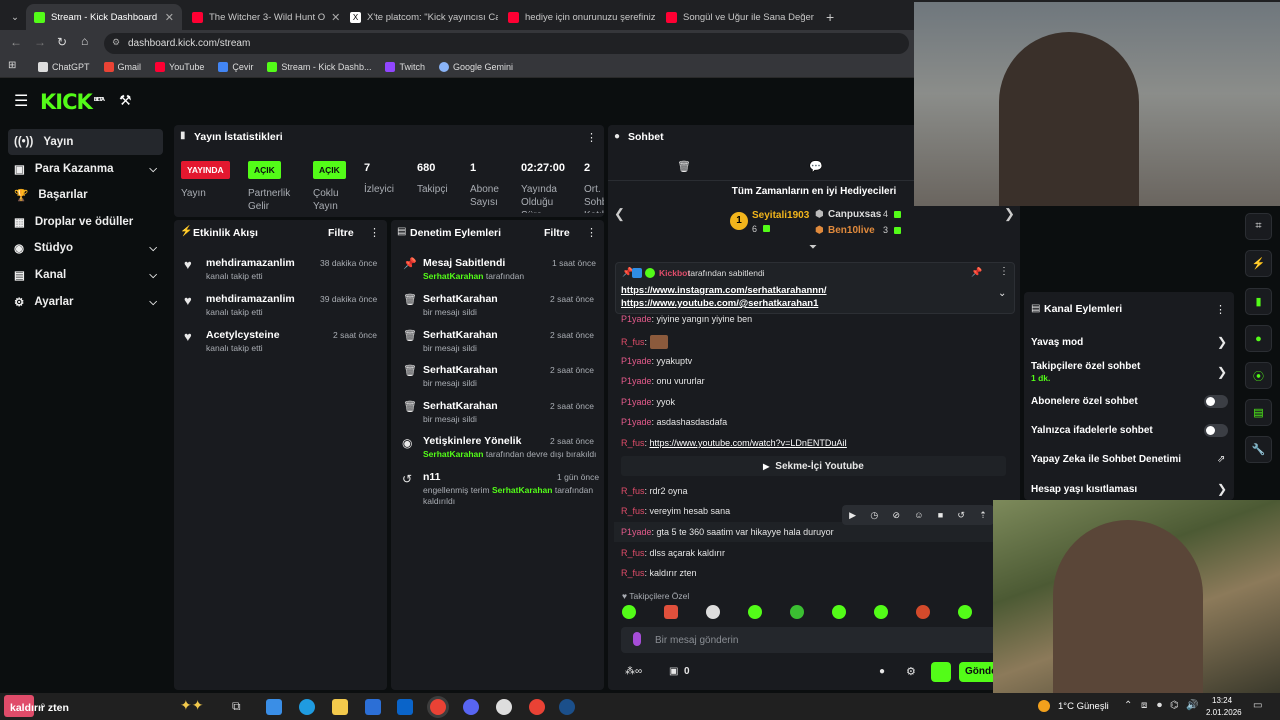 The image size is (1280, 720). I want to click on tab-songul: Songül ve Uğur ile Sana Değer ✕, so click(736, 17).